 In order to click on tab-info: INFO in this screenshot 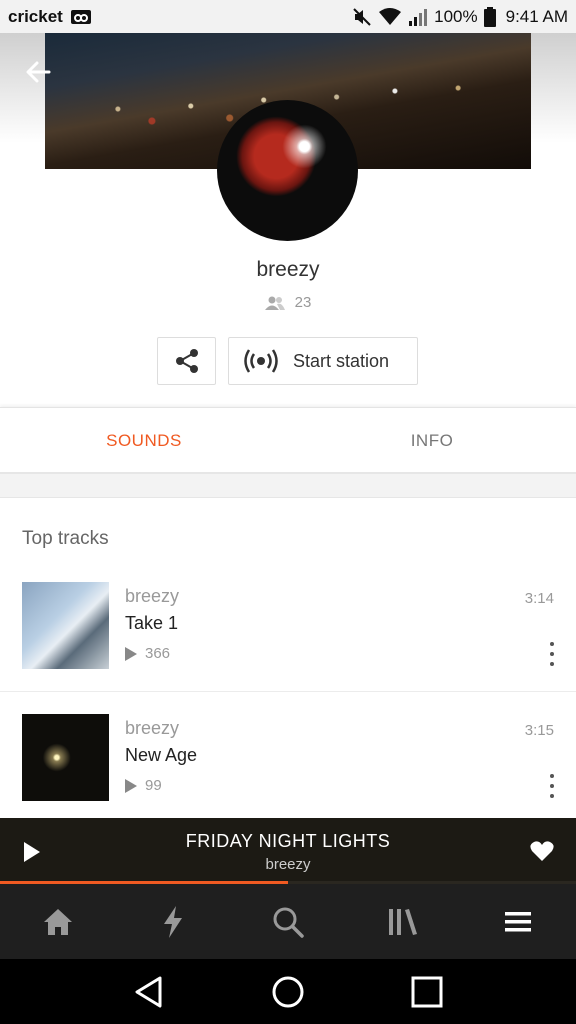, I will do `click(432, 440)`.